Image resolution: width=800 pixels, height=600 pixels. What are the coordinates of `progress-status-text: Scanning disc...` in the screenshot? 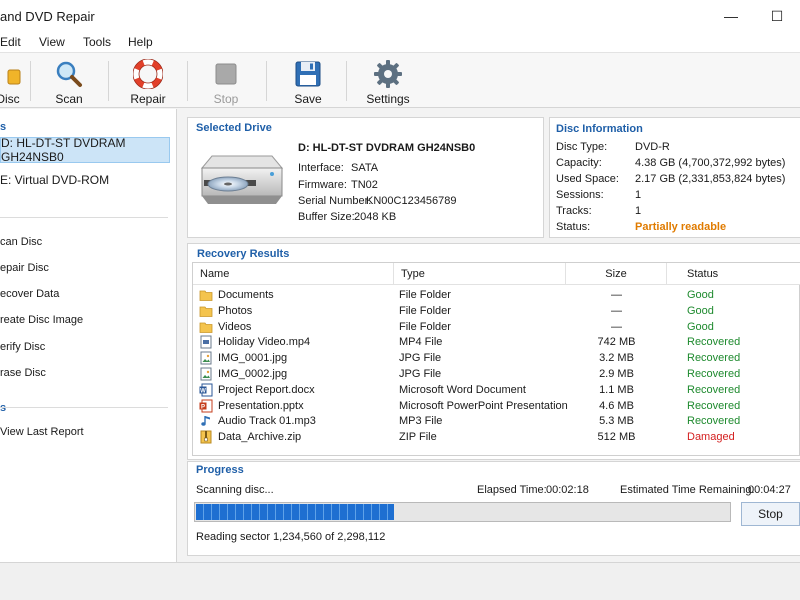 It's located at (235, 490).